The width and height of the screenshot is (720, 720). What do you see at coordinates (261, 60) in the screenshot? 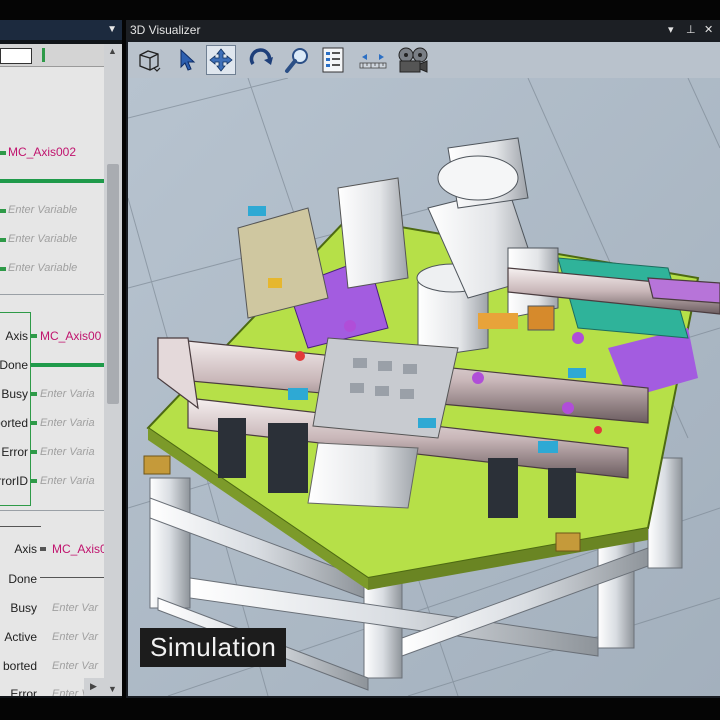
I see `rotate-icon` at bounding box center [261, 60].